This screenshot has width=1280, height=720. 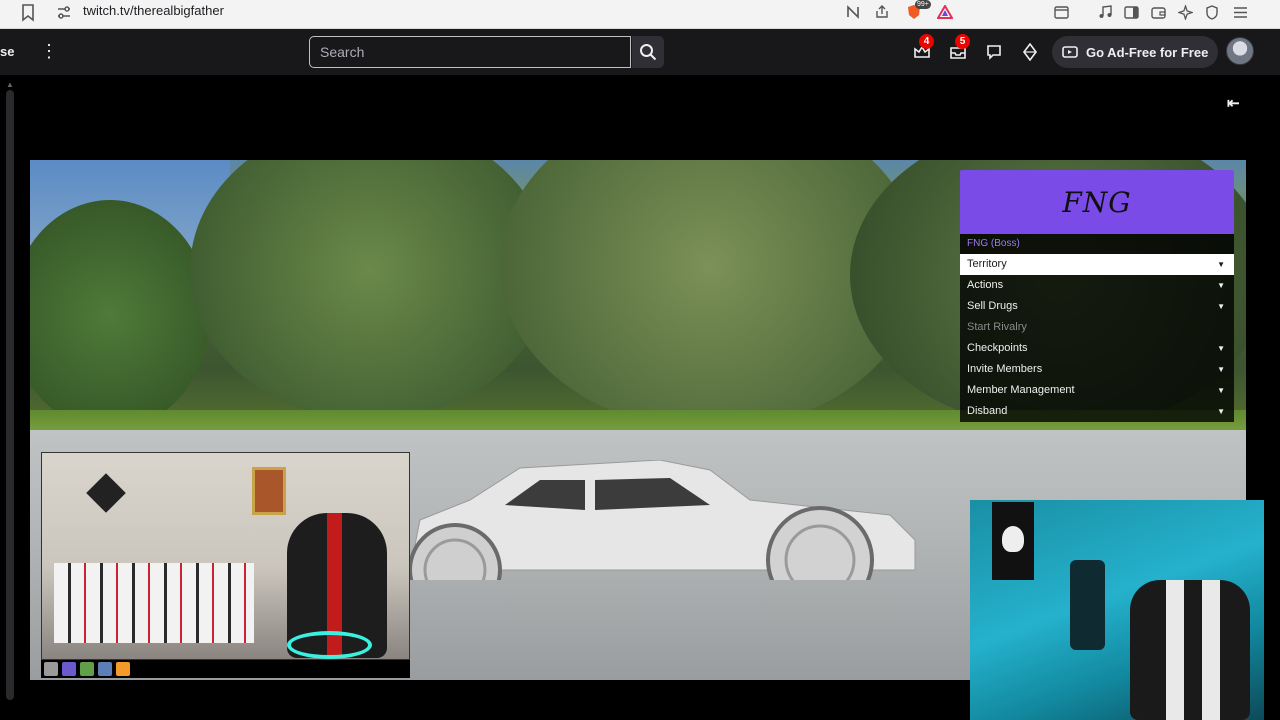 I want to click on menu-item-invite-members: Invite Members ▼, so click(x=1097, y=369).